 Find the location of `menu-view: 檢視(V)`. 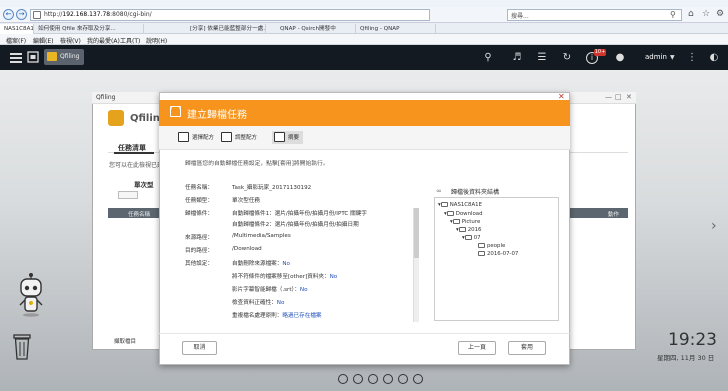

menu-view: 檢視(V) is located at coordinates (70, 40).